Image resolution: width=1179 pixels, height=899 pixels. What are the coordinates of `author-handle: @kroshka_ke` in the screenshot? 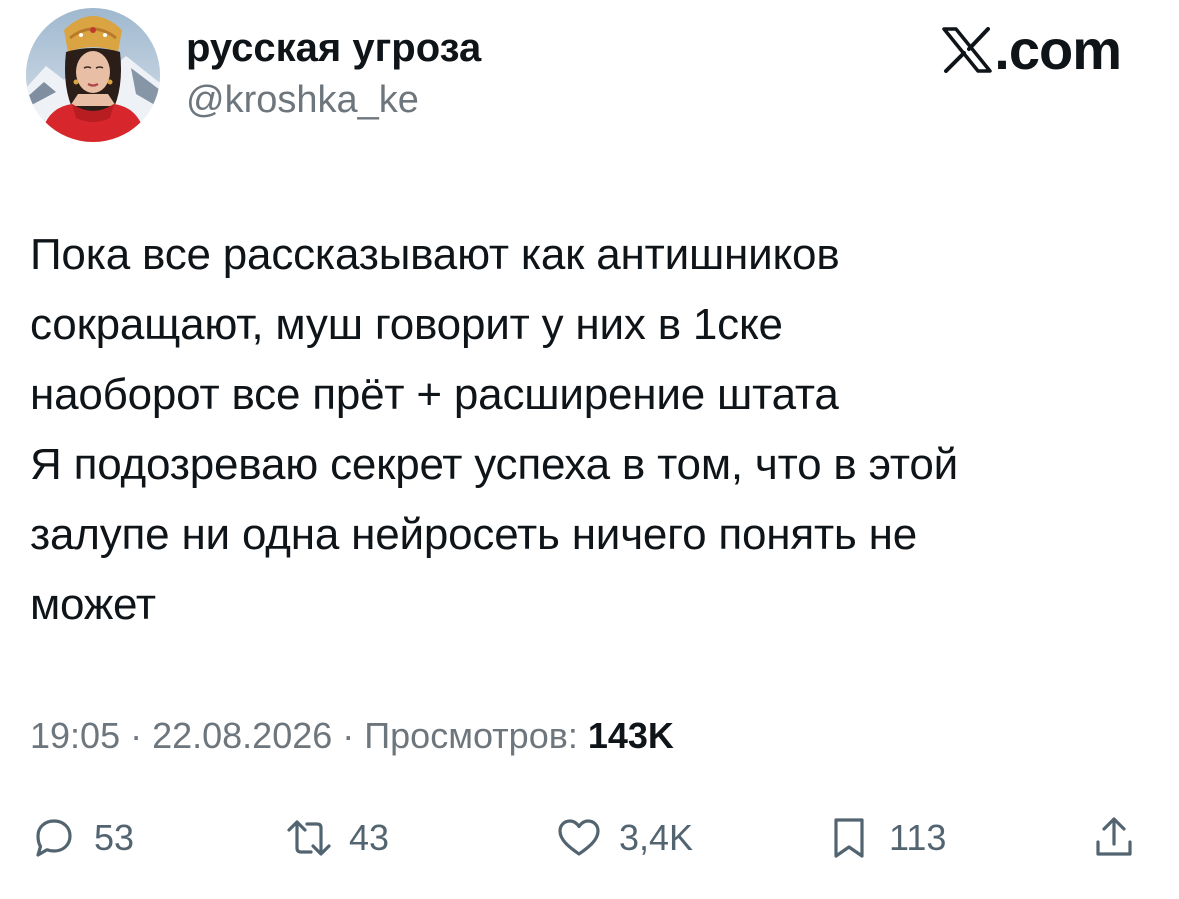 It's located at (302, 100).